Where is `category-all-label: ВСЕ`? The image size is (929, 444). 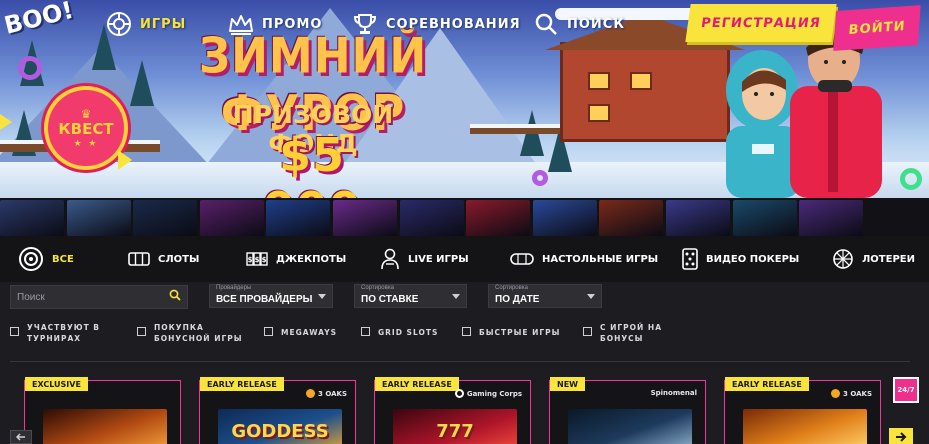
category-all-label: ВСЕ is located at coordinates (63, 259).